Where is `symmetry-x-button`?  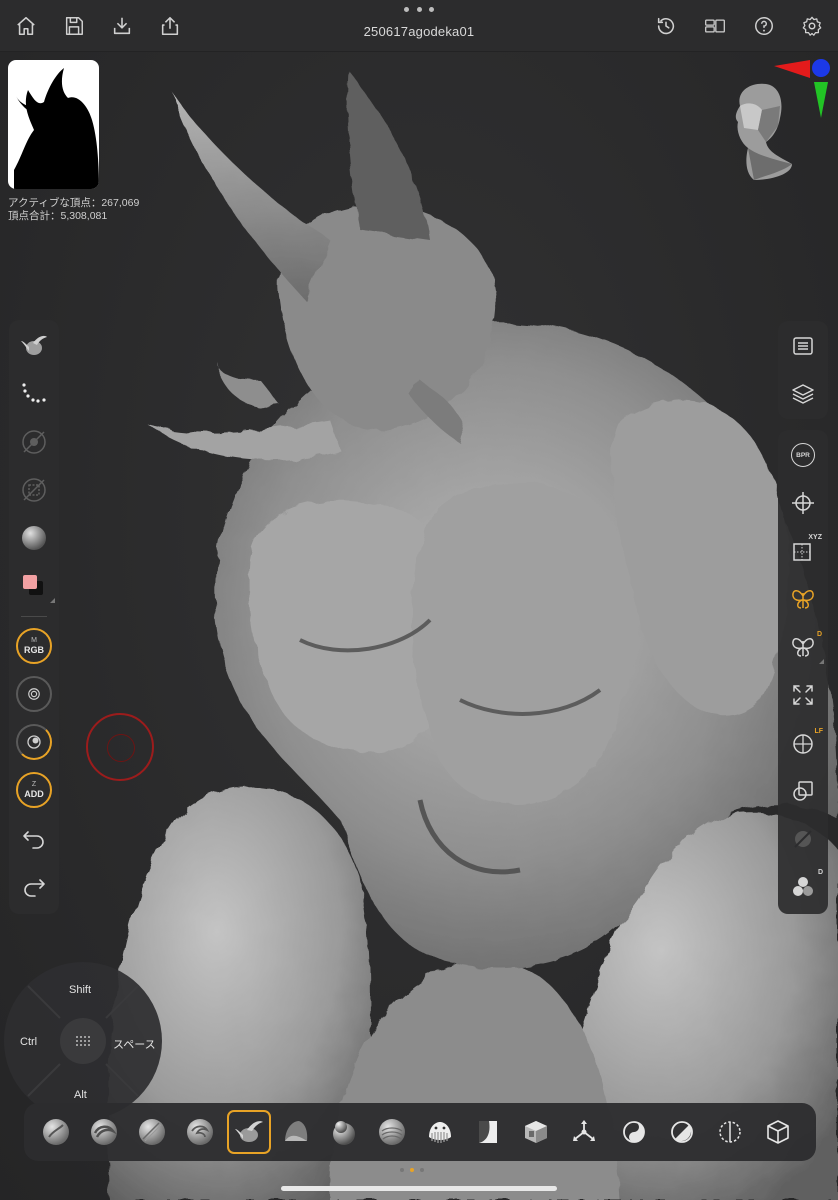
symmetry-x-button is located at coordinates (803, 599).